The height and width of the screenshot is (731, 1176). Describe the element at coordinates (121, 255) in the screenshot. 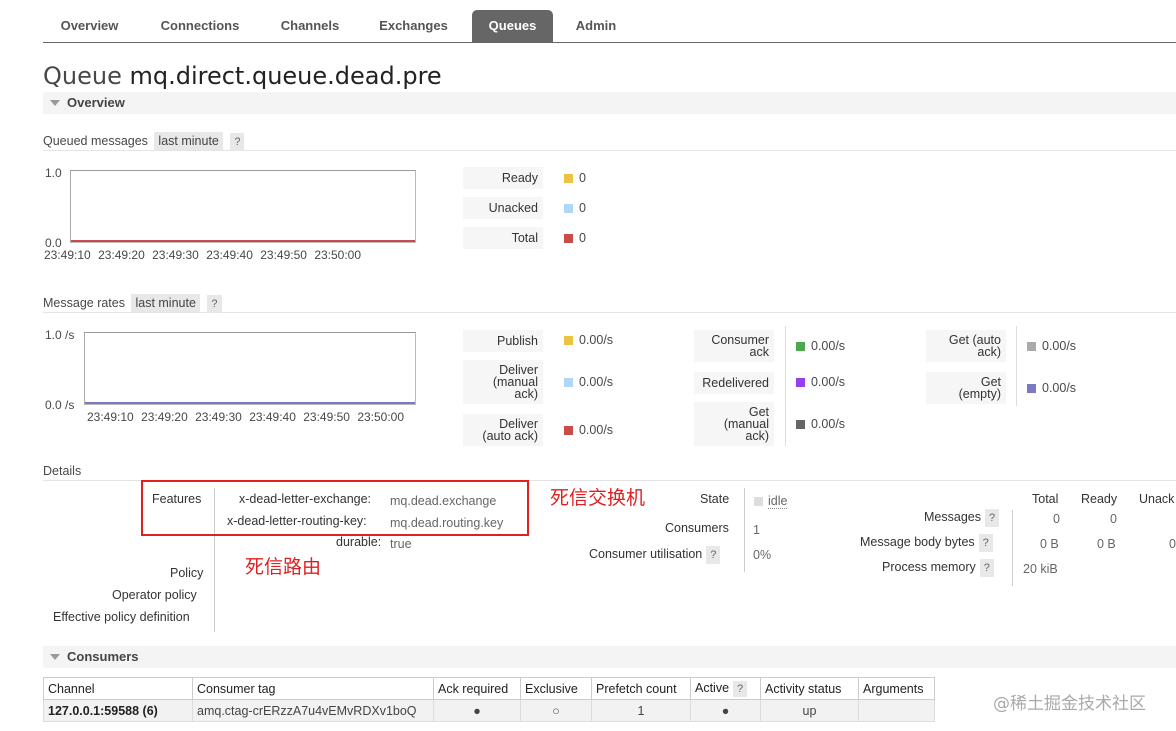

I see `queued-tick: 23:49:20` at that location.